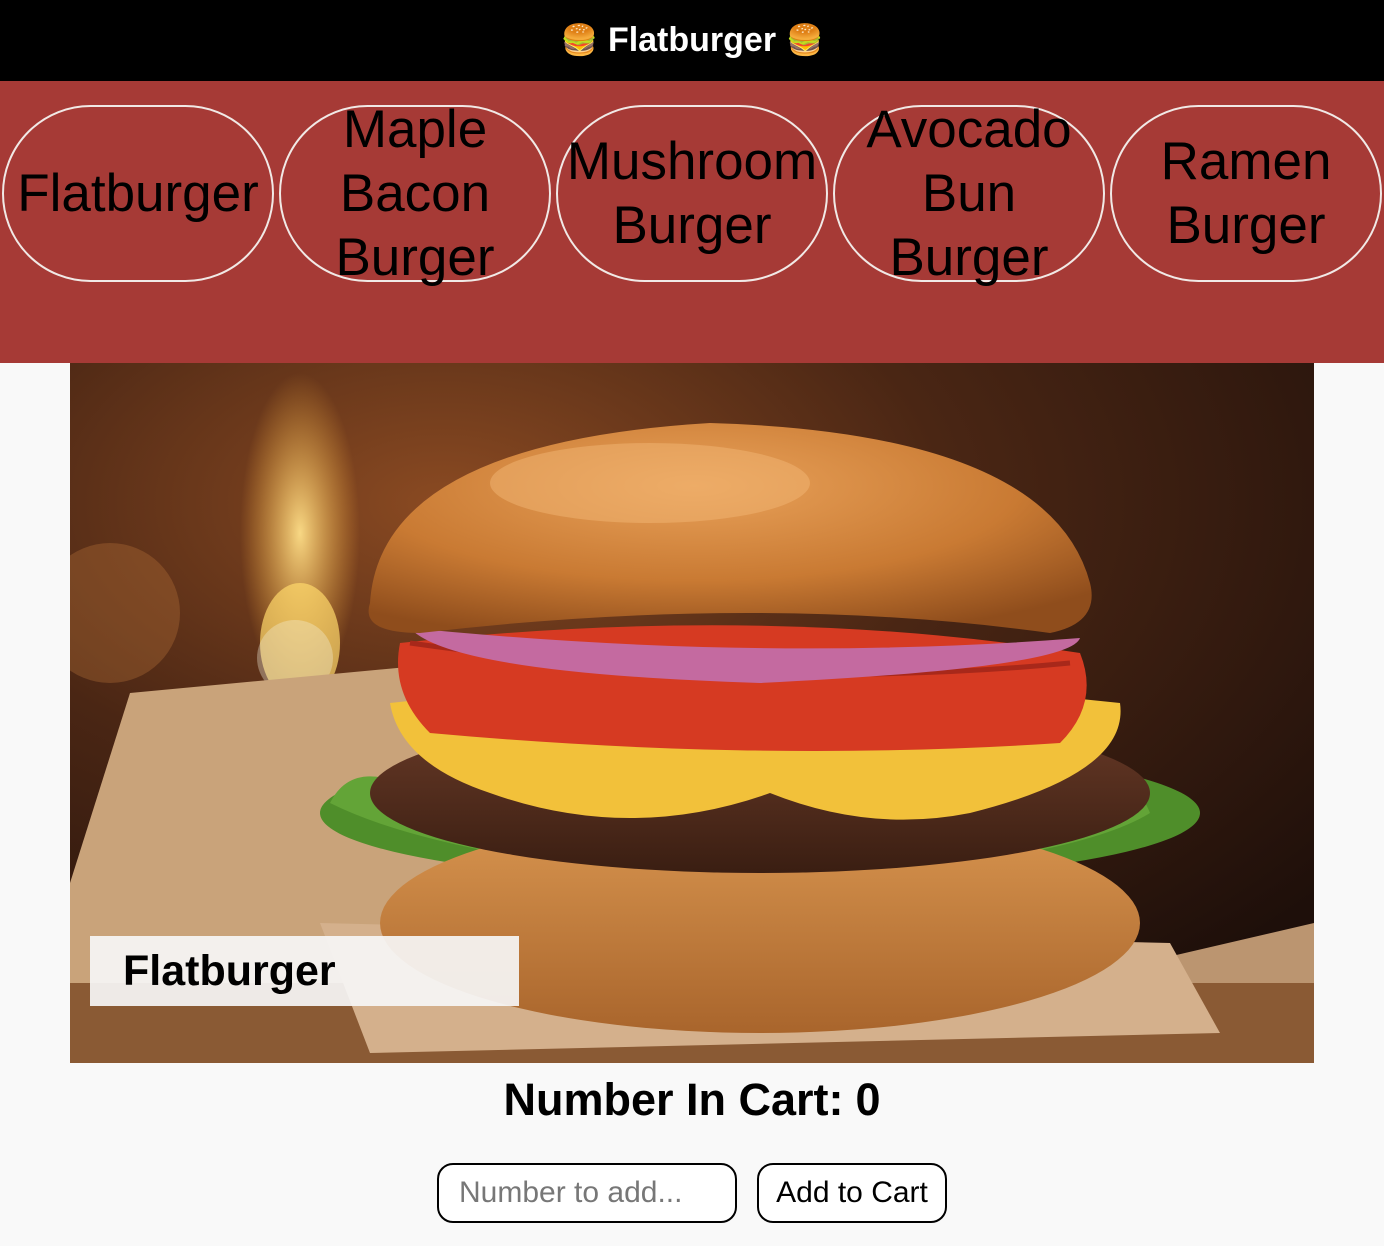 The image size is (1384, 1246). I want to click on cart-count: Number In Cart: 0, so click(692, 1100).